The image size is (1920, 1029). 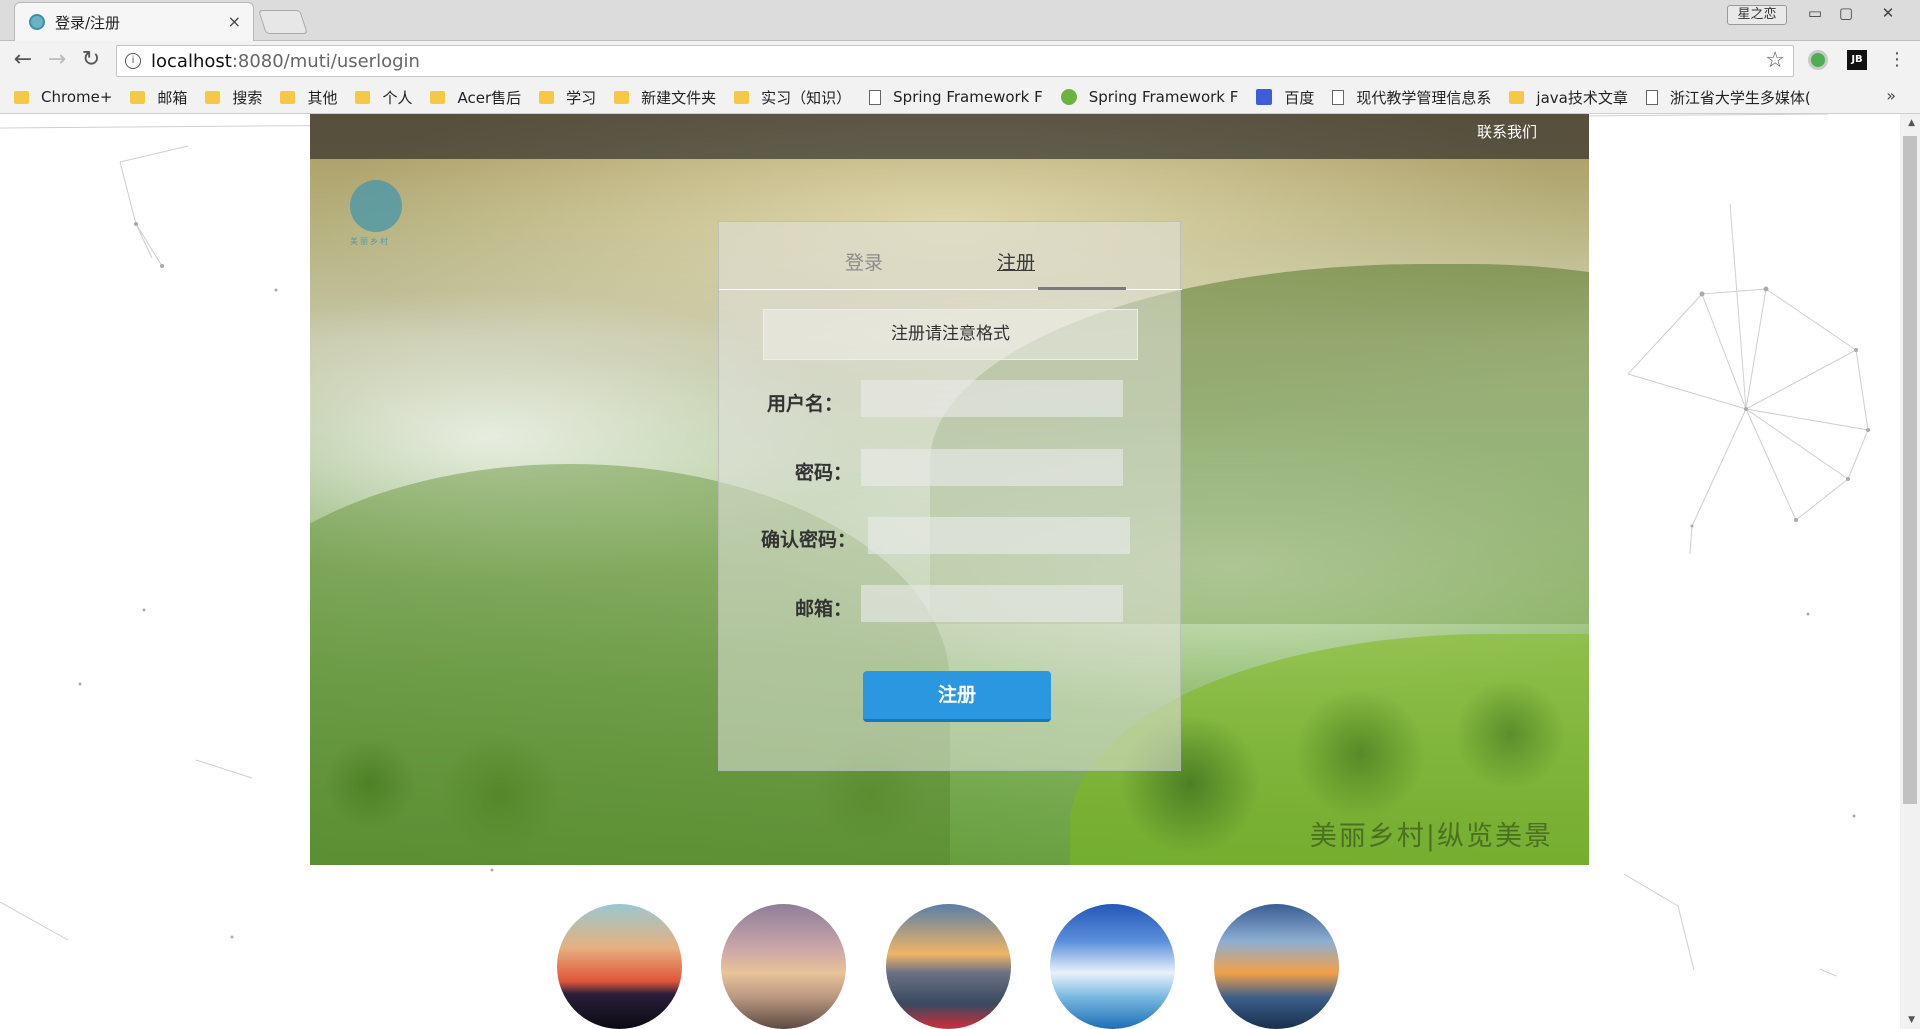 I want to click on address-bar: i localhost :8080/muti/userlogin ☆, so click(x=955, y=61).